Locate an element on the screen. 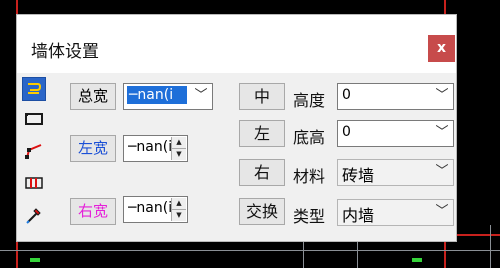 Image resolution: width=500 pixels, height=268 pixels. left-align-label: 左 is located at coordinates (261, 133).